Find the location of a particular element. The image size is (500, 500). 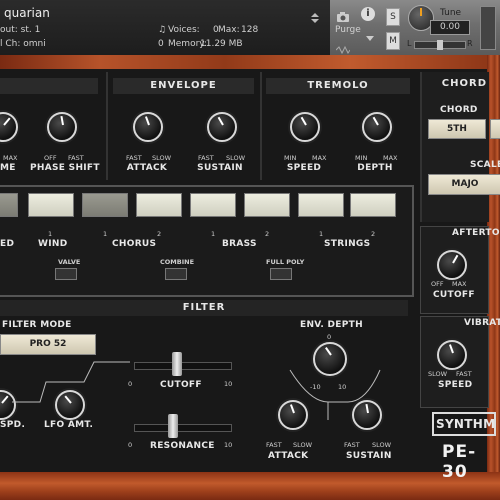

brand-badge: SYNTHM is located at coordinates (464, 424).